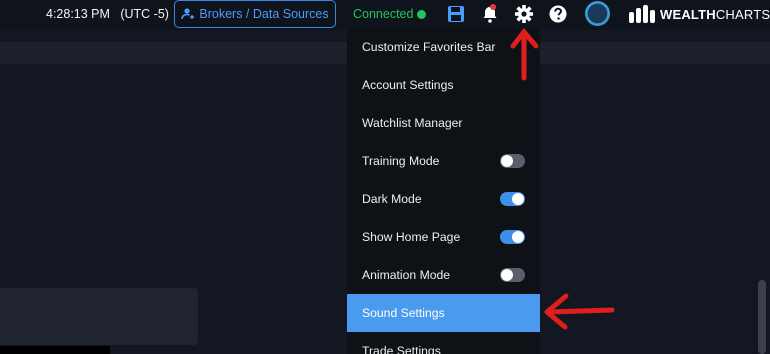 The image size is (770, 354). I want to click on menu-item-animation-mode: Animation Mode, so click(443, 275).